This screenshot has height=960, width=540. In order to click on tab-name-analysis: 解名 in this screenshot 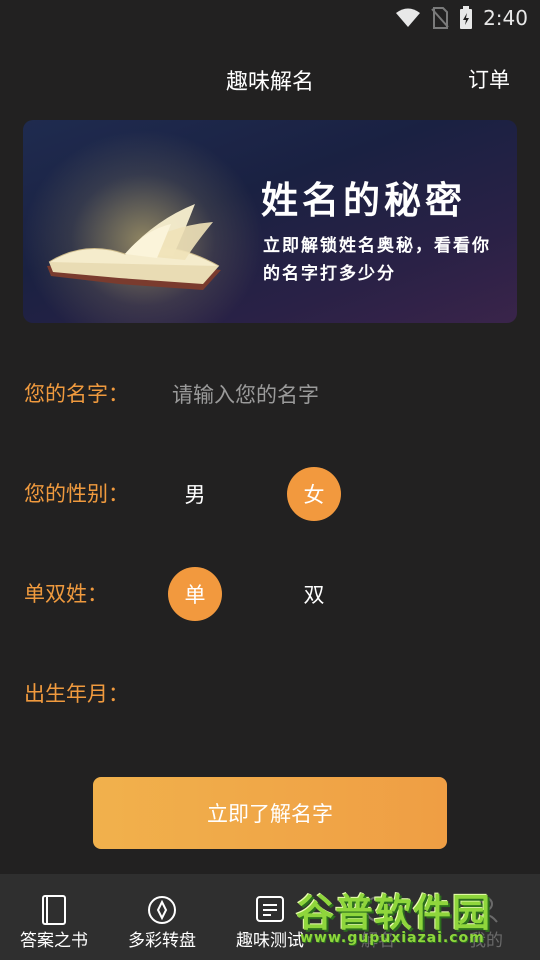, I will do `click(378, 917)`.